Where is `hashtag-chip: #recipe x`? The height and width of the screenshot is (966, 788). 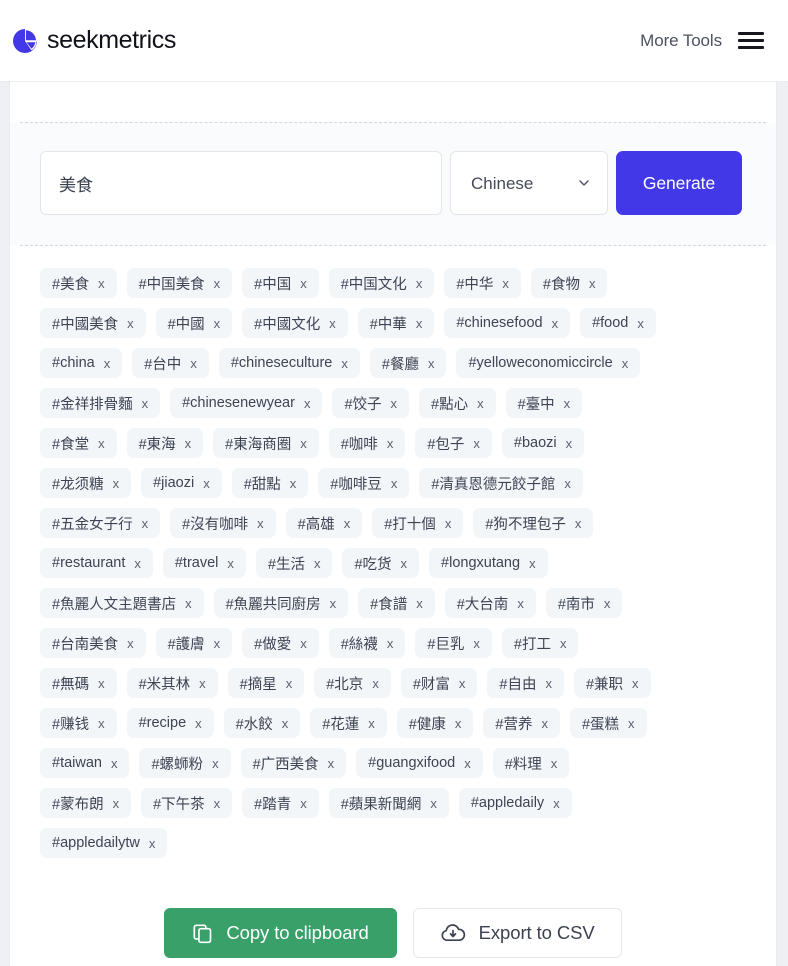
hashtag-chip: #recipe x is located at coordinates (170, 723).